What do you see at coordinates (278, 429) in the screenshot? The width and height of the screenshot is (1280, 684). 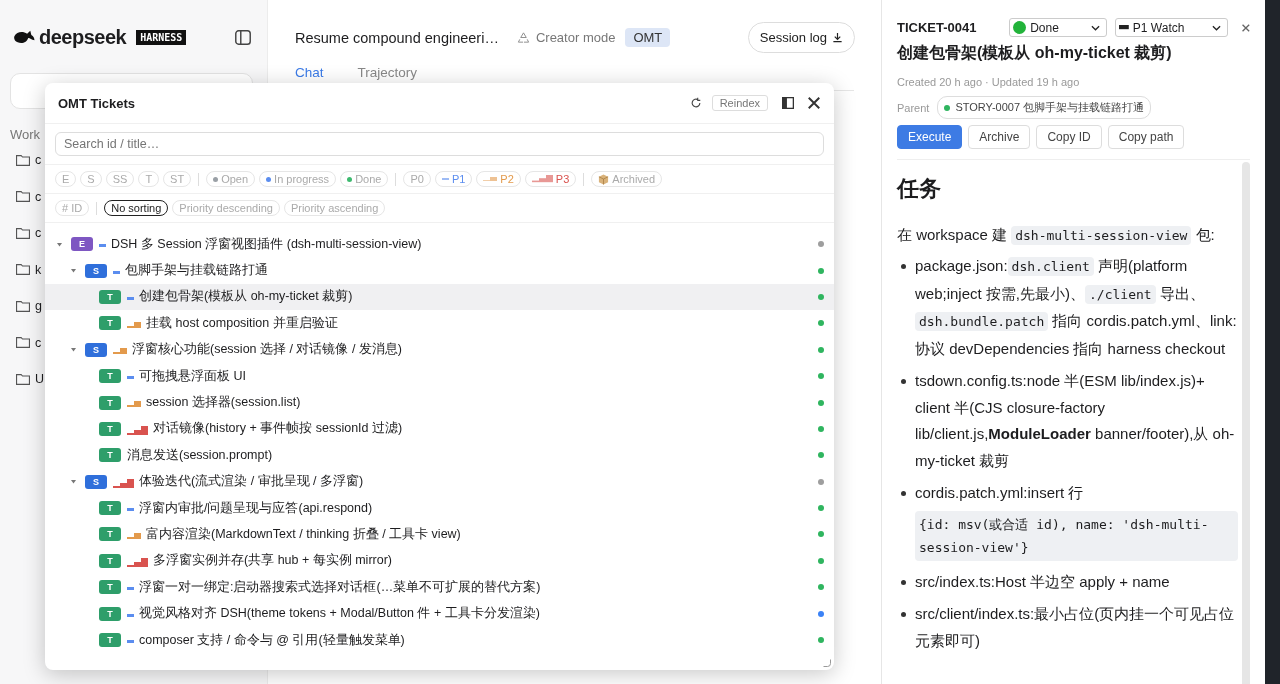 I see `ticket-title: 对话镜像(history + 事件帧按 sessionId 过滤)` at bounding box center [278, 429].